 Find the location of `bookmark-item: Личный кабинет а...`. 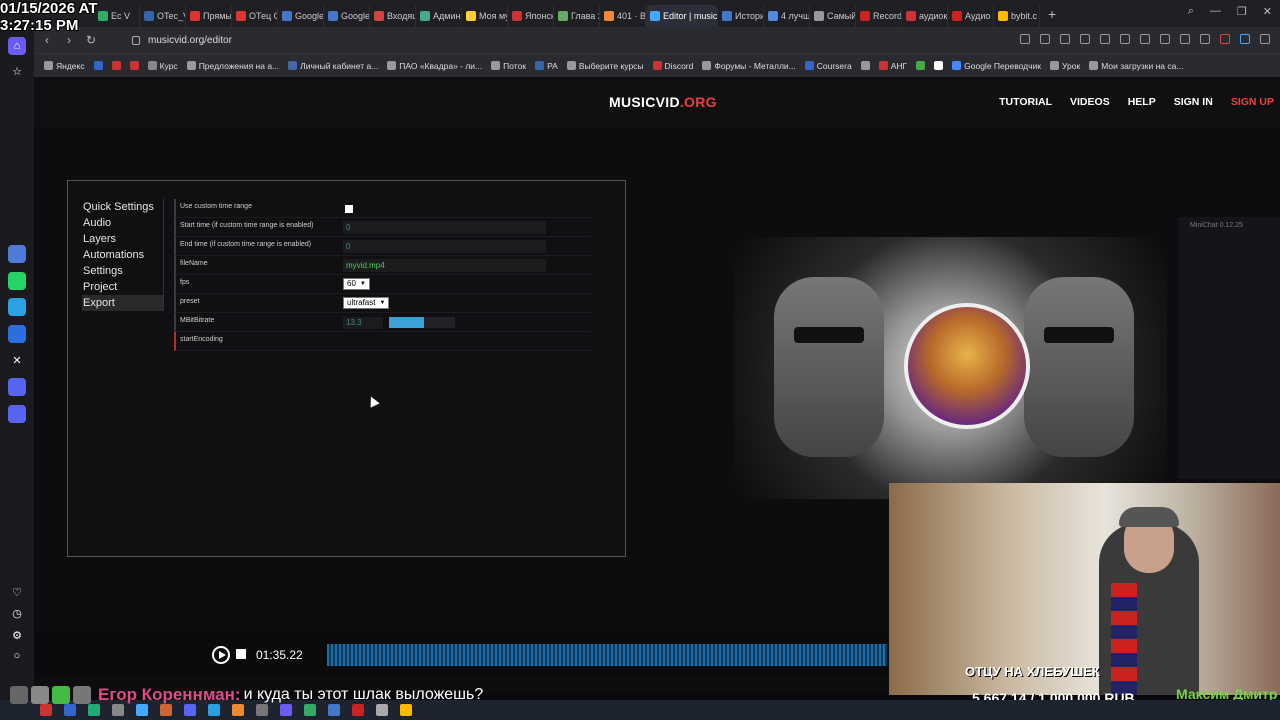

bookmark-item: Личный кабинет а... is located at coordinates (333, 66).